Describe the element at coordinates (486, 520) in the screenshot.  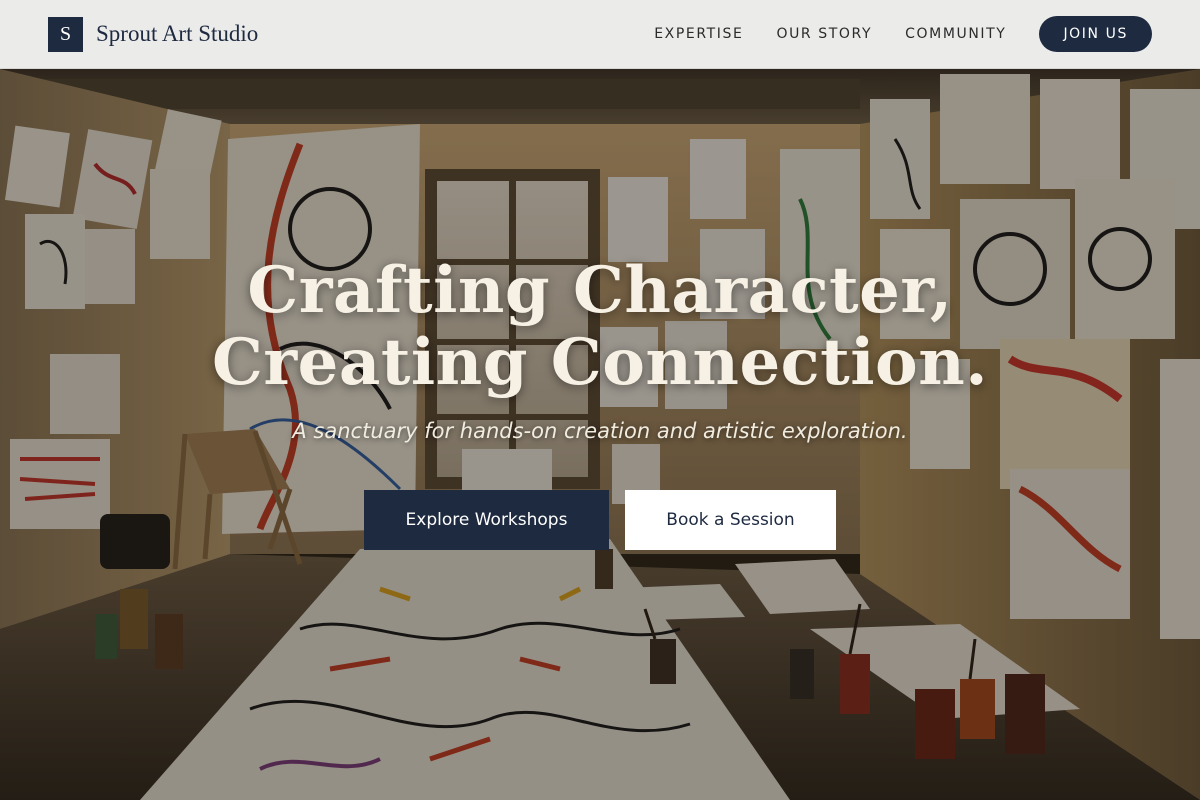
I see `explore-workshops-button: Explore Workshops` at that location.